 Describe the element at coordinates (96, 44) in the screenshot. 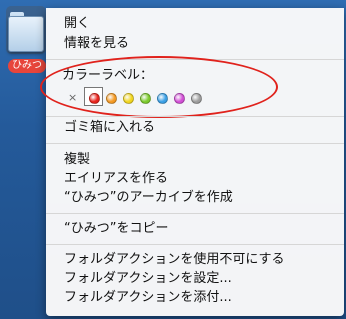

I see `menu-item-get-info: 情報を見る` at that location.